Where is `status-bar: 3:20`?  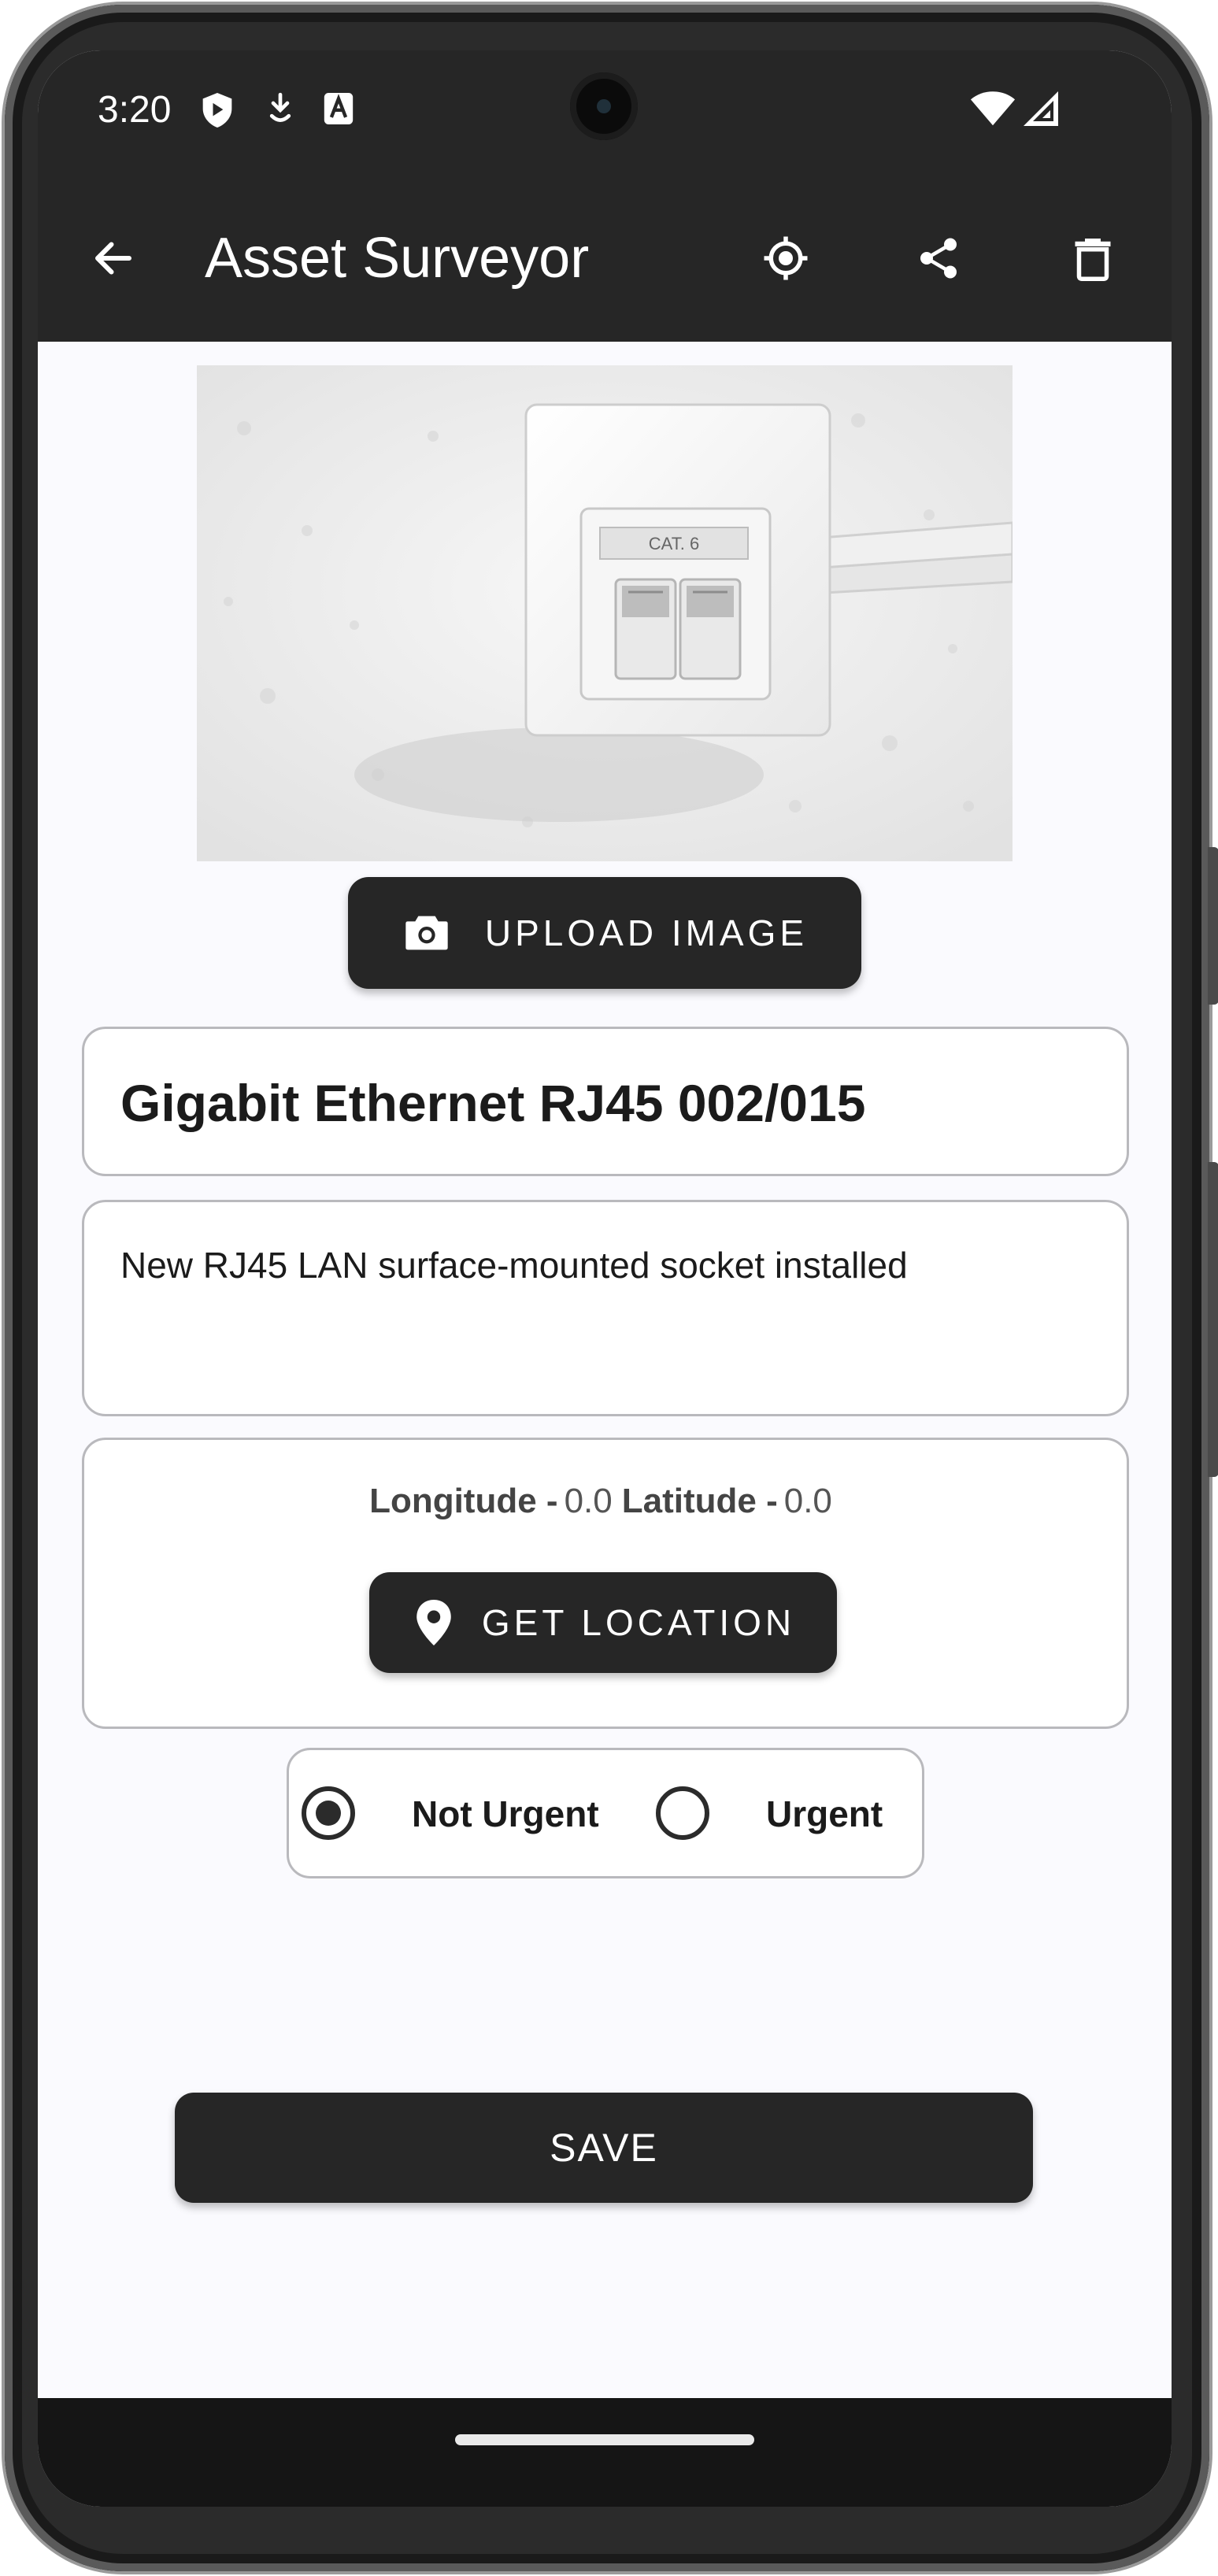
status-bar: 3:20 is located at coordinates (605, 109).